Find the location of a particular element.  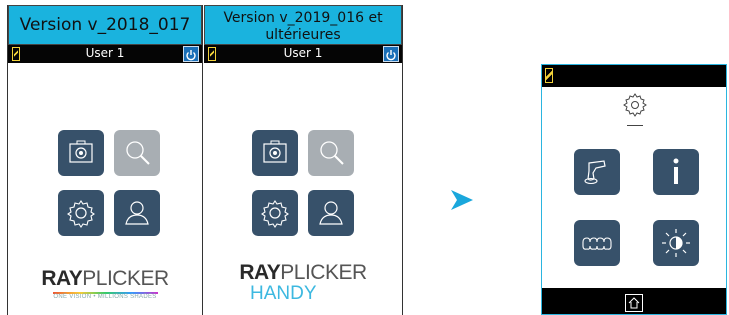

home-button is located at coordinates (634, 303).